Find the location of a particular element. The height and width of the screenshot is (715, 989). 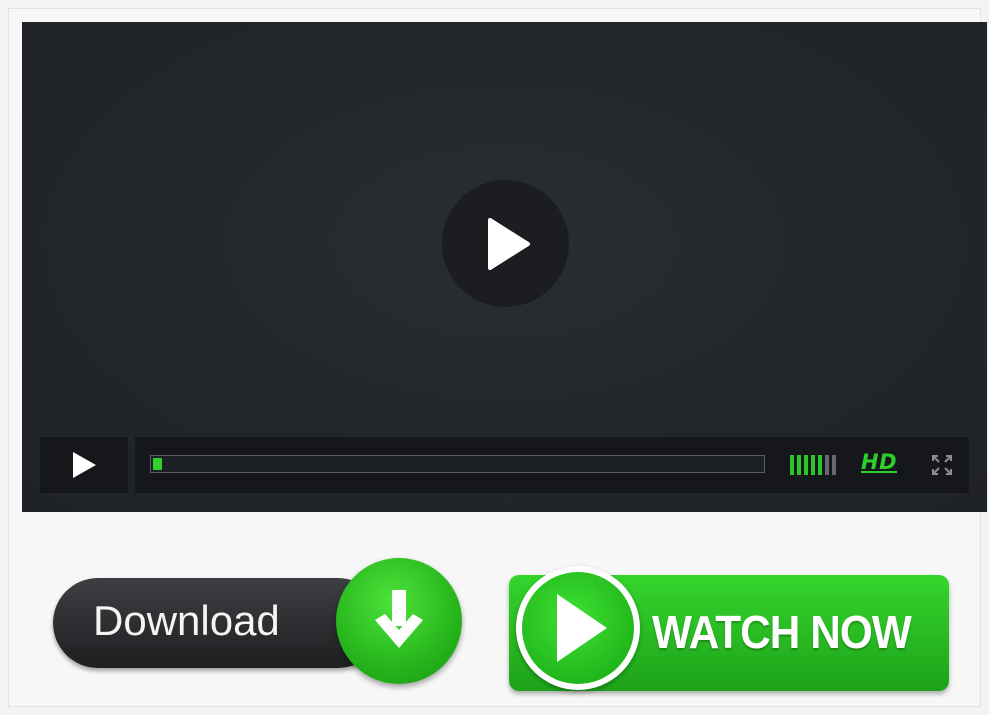

control-play-button is located at coordinates (84, 465).